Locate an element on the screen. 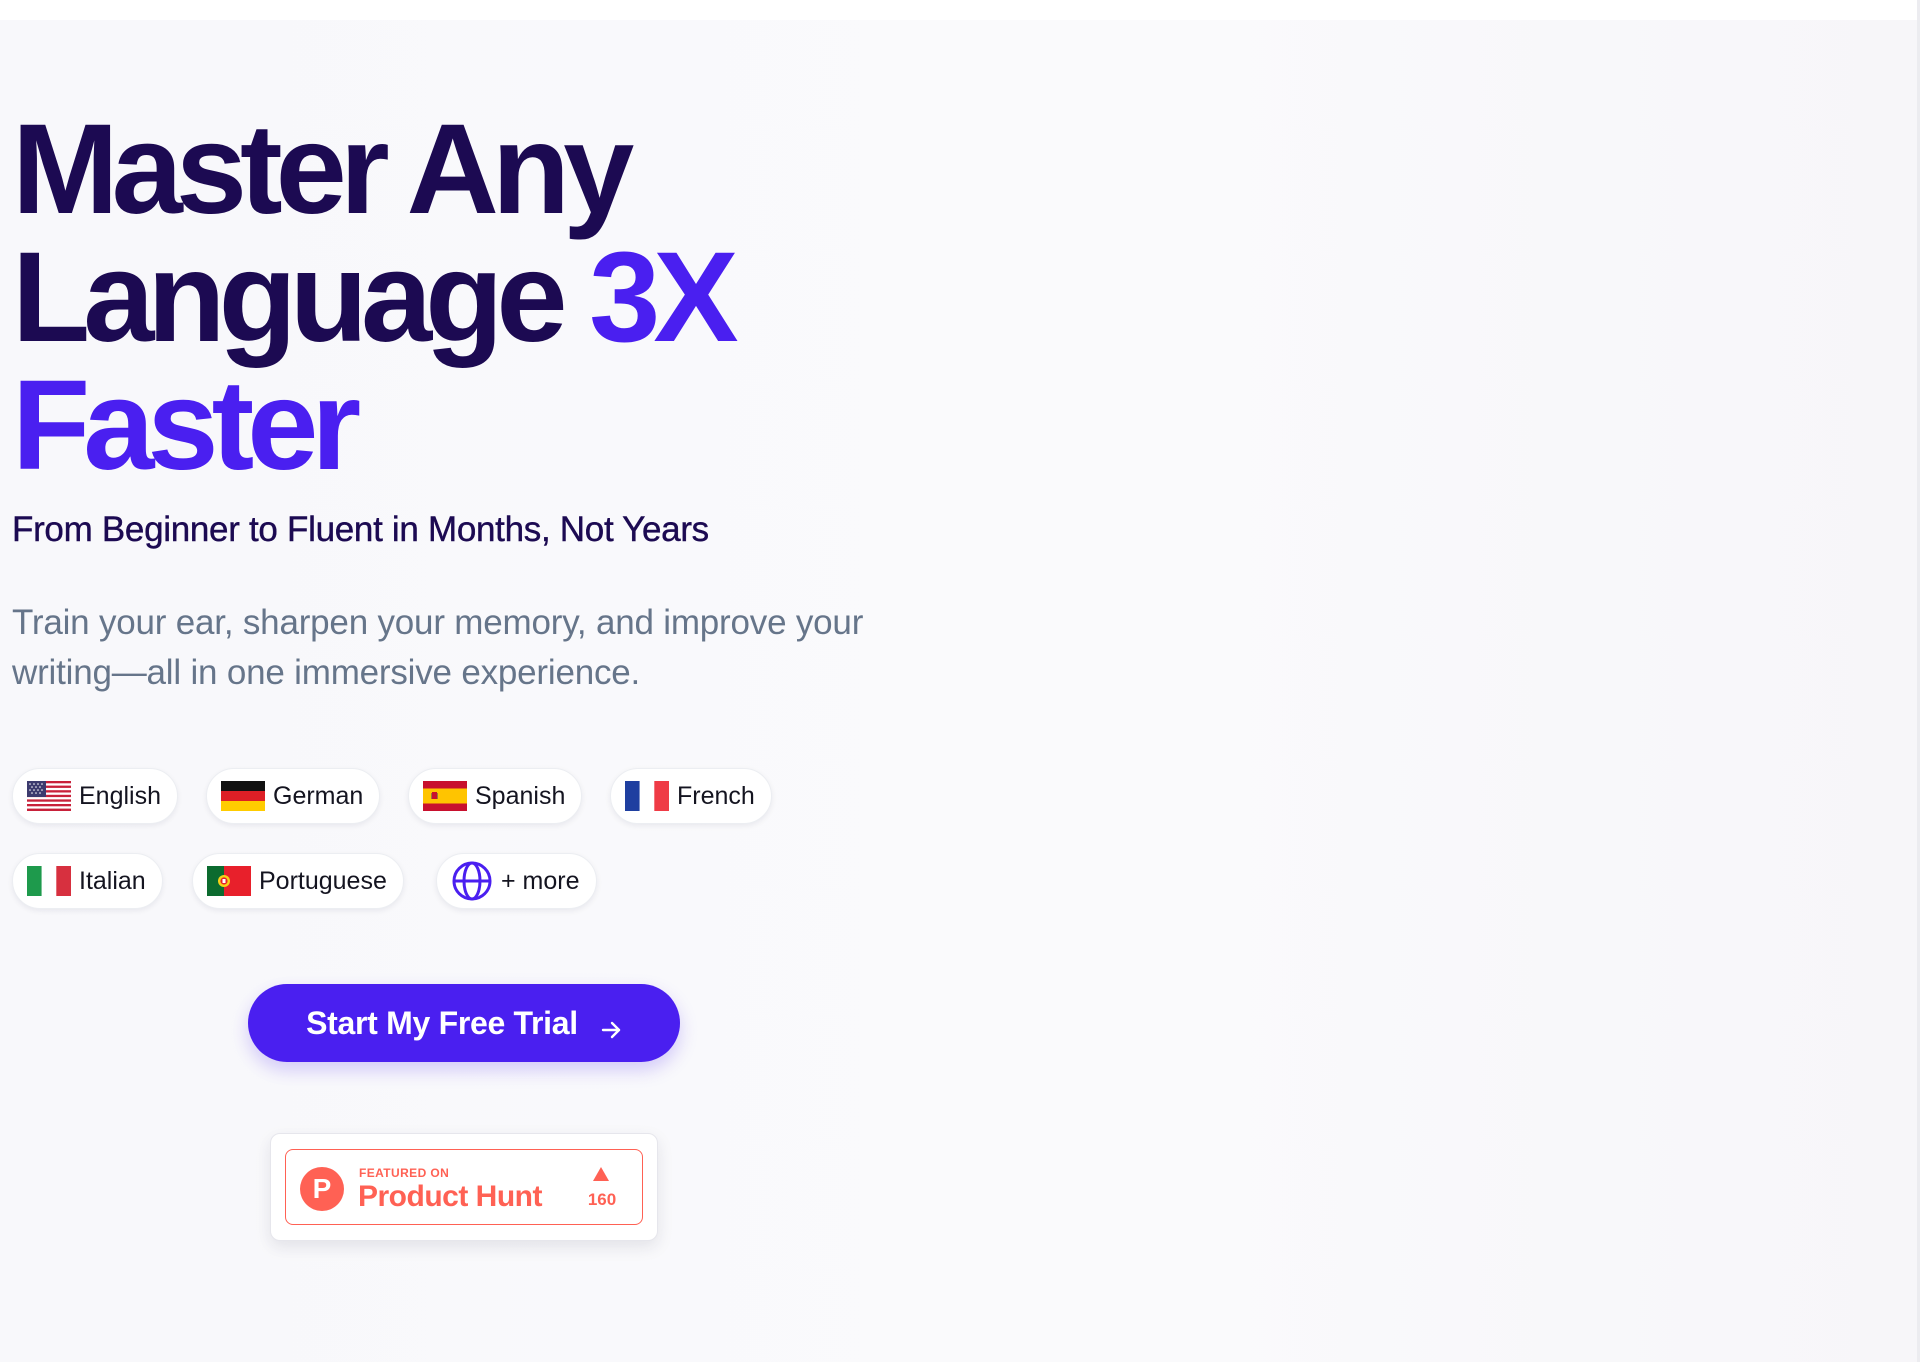  us-flag-icon is located at coordinates (49, 796).